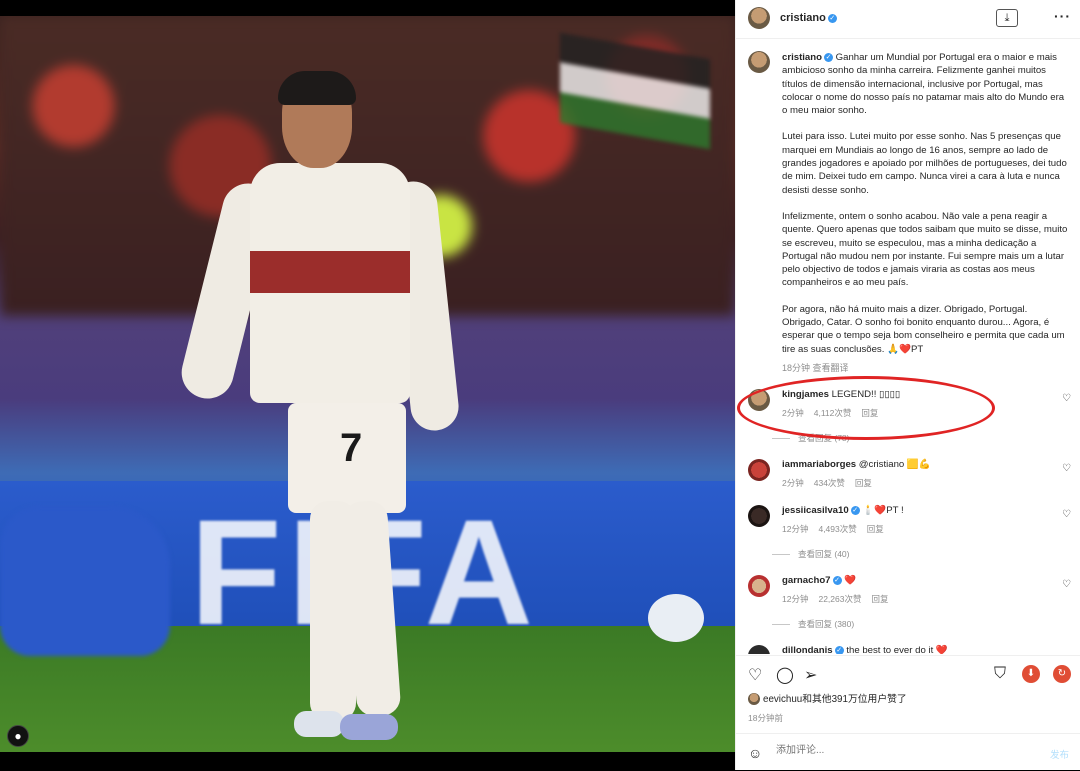 The width and height of the screenshot is (1080, 771). I want to click on post-comment-button: 发布, so click(1059, 754).